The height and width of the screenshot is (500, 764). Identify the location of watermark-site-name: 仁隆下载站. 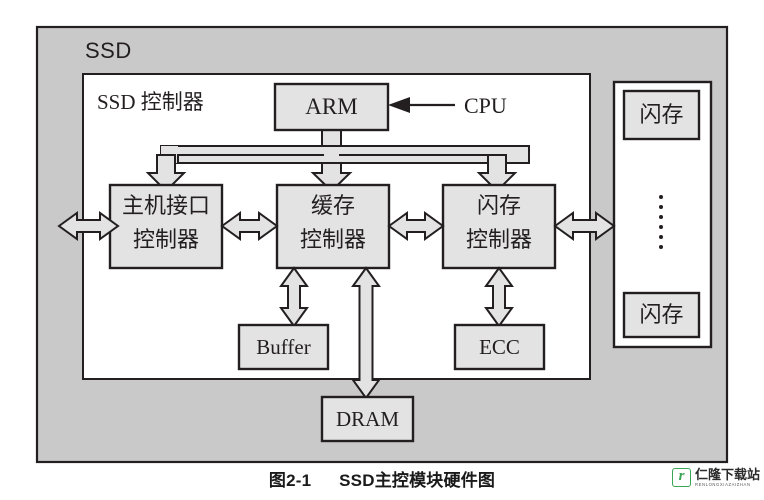
(728, 474).